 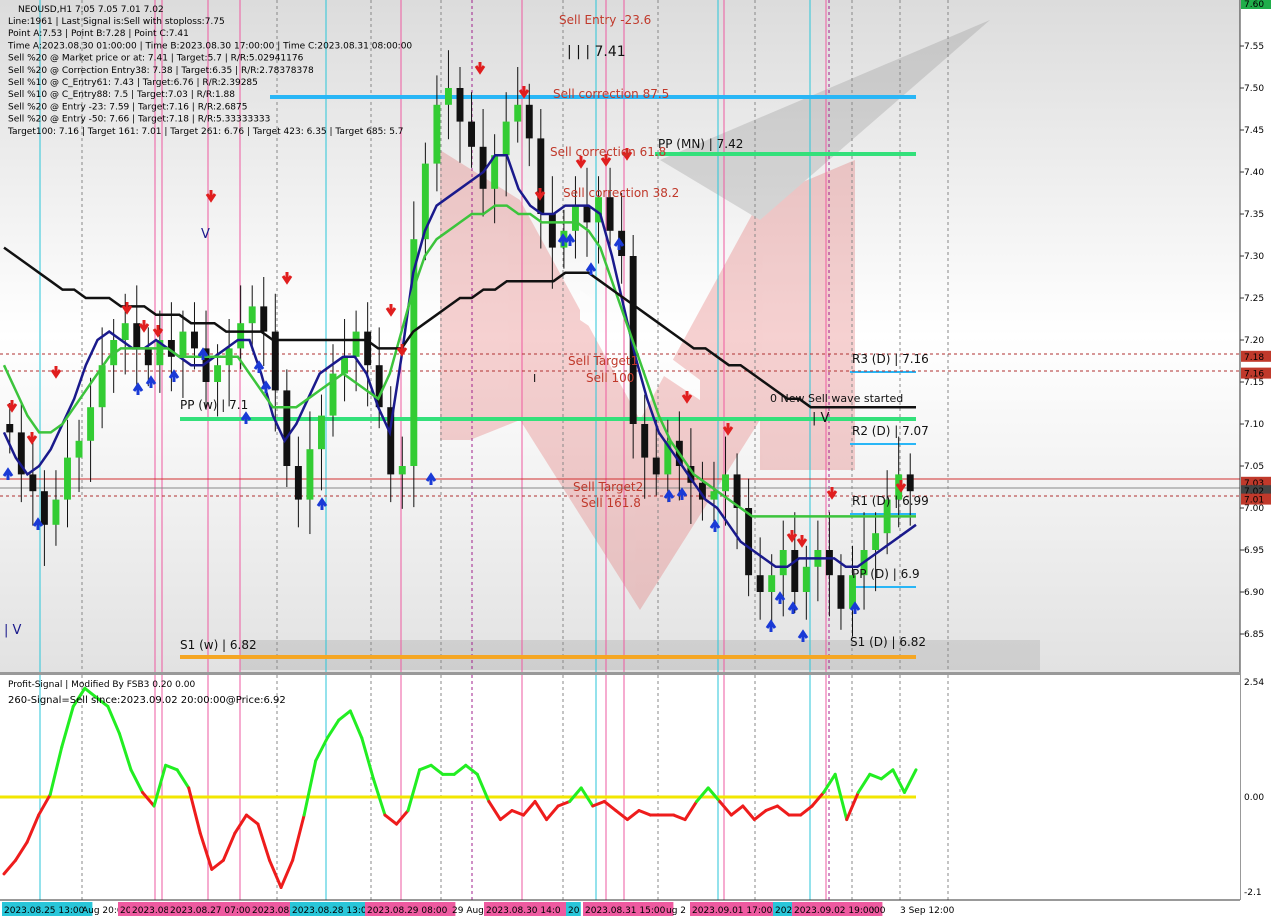 I want to click on new-wave-label: 0 New Sell wave started, so click(x=836, y=398).